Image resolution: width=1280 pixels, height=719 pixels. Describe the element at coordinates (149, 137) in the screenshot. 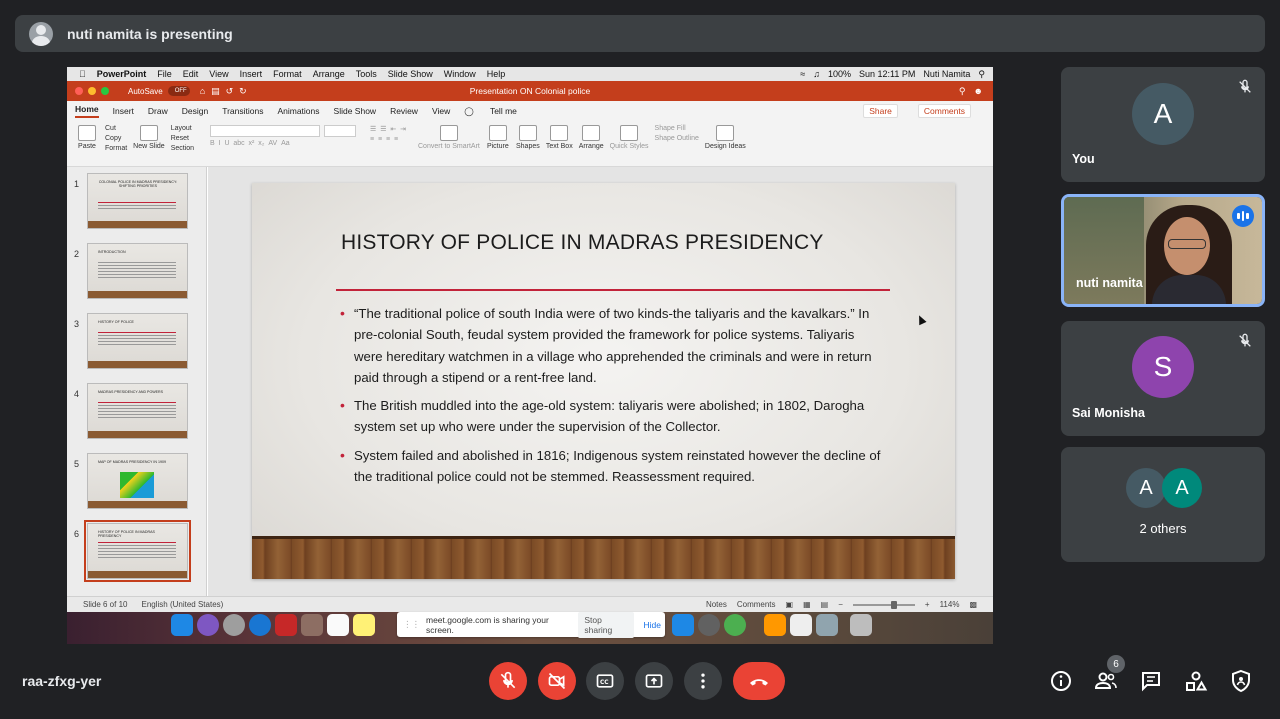

I see `new-slide-button: New Slide` at that location.